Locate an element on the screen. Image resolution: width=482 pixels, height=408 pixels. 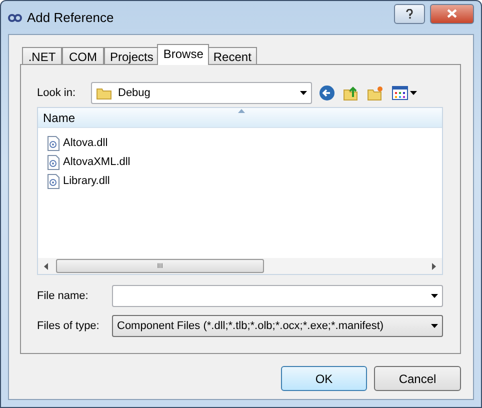
look-in-label: Look in: is located at coordinates (57, 93).